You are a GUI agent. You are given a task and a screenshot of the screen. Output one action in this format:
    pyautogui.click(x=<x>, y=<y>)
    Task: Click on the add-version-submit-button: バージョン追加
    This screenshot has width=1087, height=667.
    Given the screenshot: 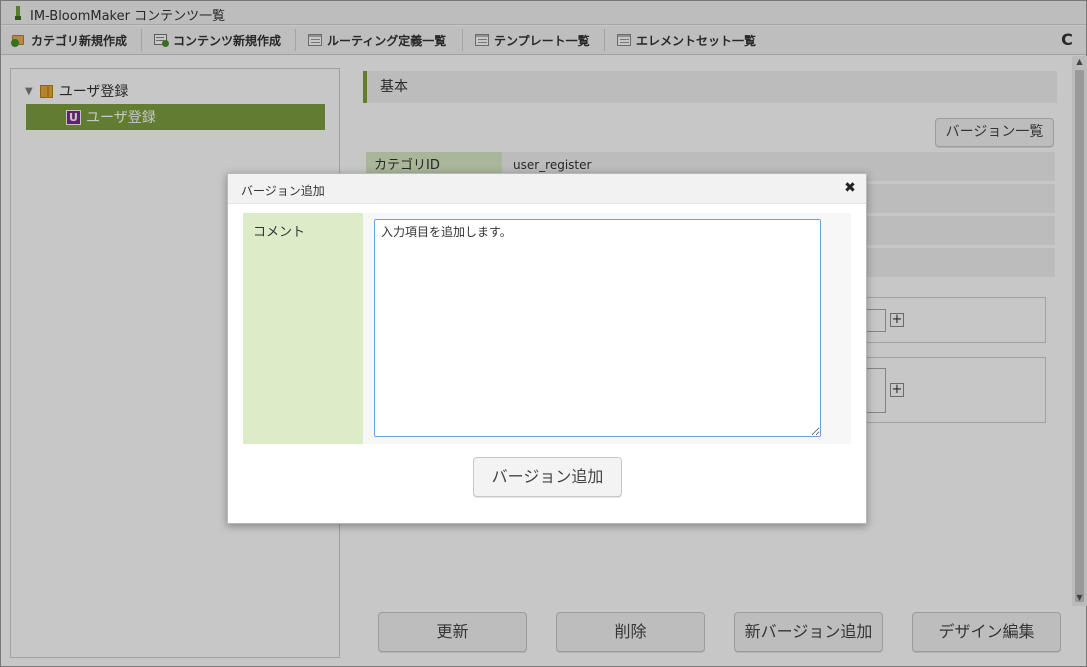 What is the action you would take?
    pyautogui.click(x=547, y=477)
    